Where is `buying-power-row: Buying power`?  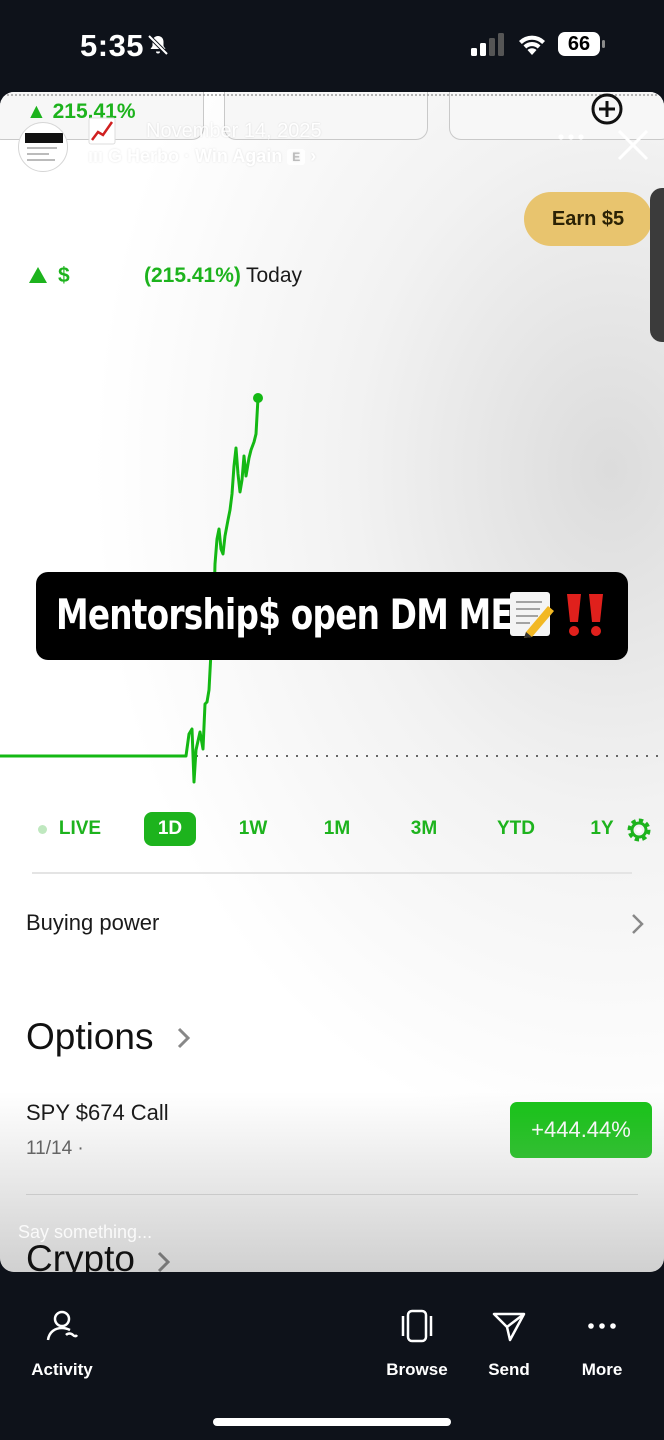
buying-power-row: Buying power is located at coordinates (332, 924).